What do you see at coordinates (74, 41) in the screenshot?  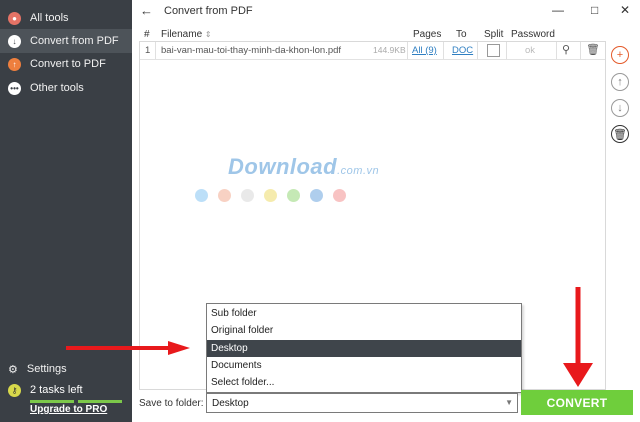 I see `sidebar-item-label: Convert from PDF` at bounding box center [74, 41].